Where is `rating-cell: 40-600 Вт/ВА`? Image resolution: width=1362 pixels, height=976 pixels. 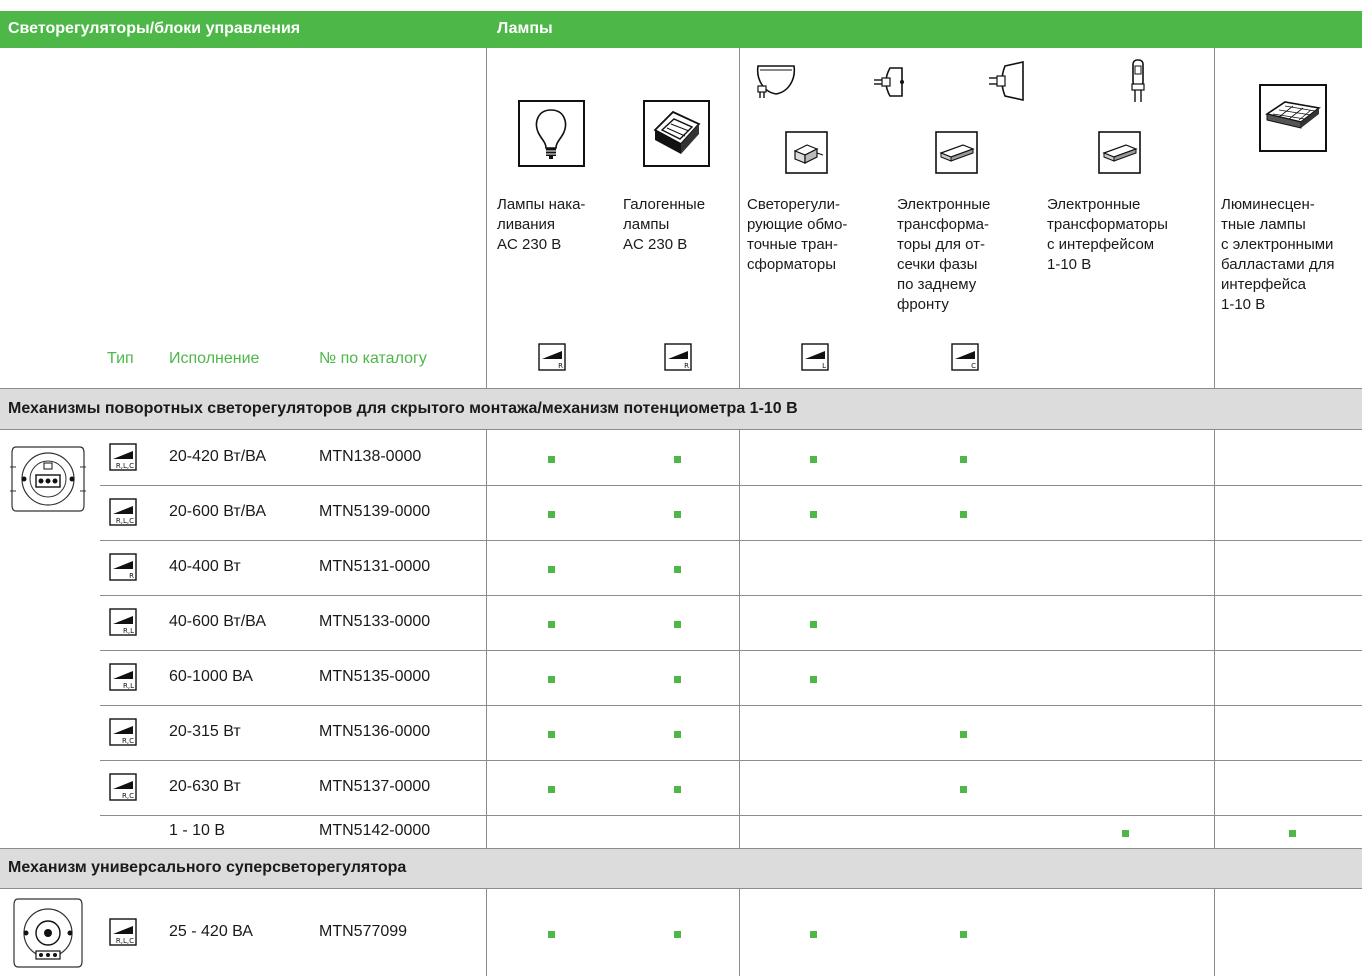 rating-cell: 40-600 Вт/ВА is located at coordinates (217, 621).